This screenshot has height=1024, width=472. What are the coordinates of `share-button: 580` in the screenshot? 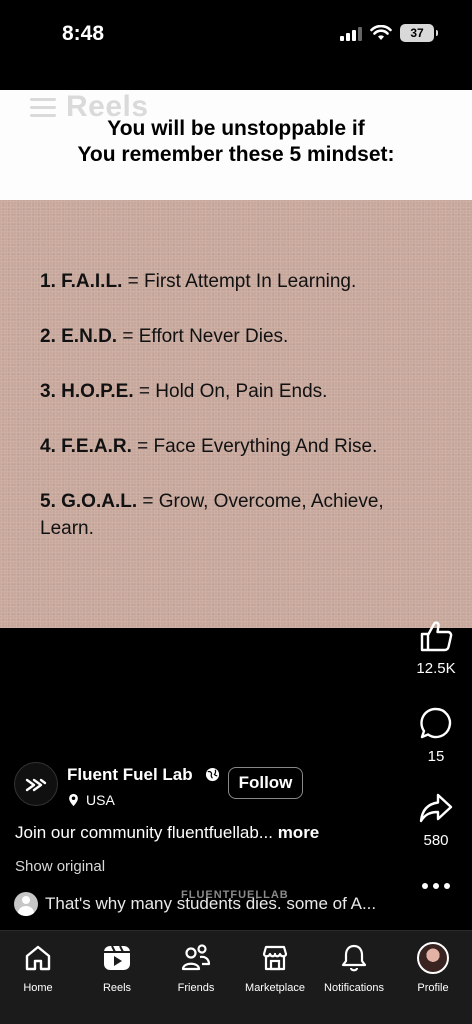 It's located at (436, 820).